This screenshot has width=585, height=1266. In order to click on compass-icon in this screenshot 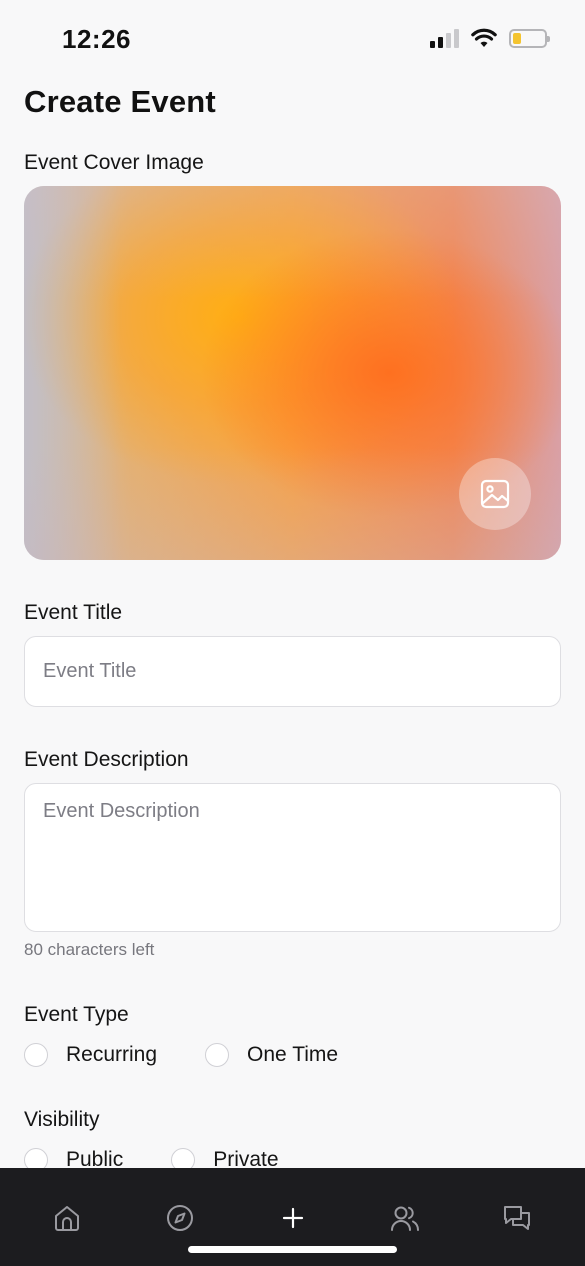, I will do `click(180, 1218)`.